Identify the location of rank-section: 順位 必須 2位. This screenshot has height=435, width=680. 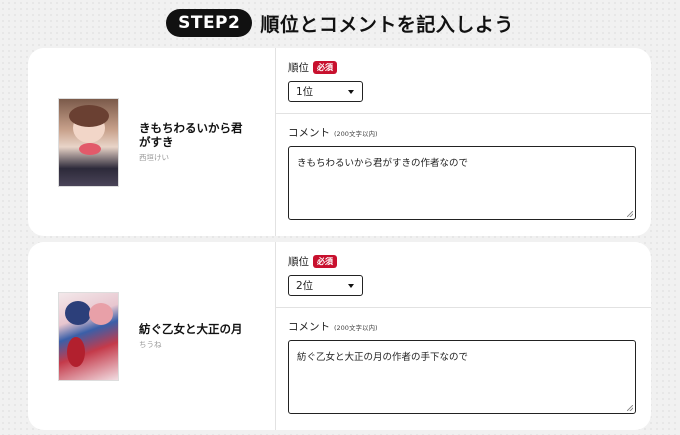
(463, 275).